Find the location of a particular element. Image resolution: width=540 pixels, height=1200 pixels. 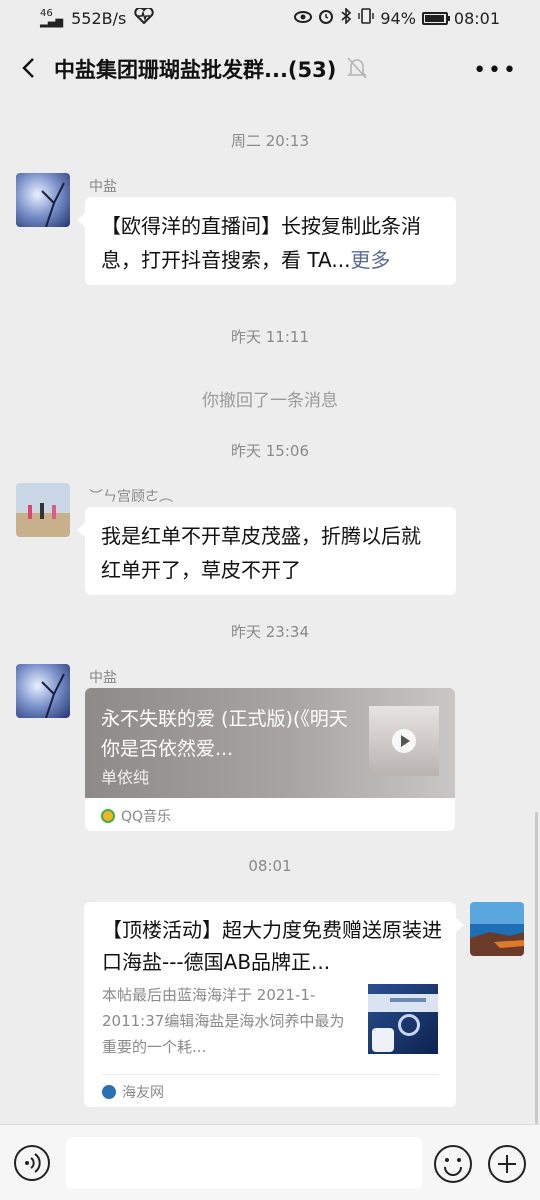

clock: 08:01 is located at coordinates (476, 18).